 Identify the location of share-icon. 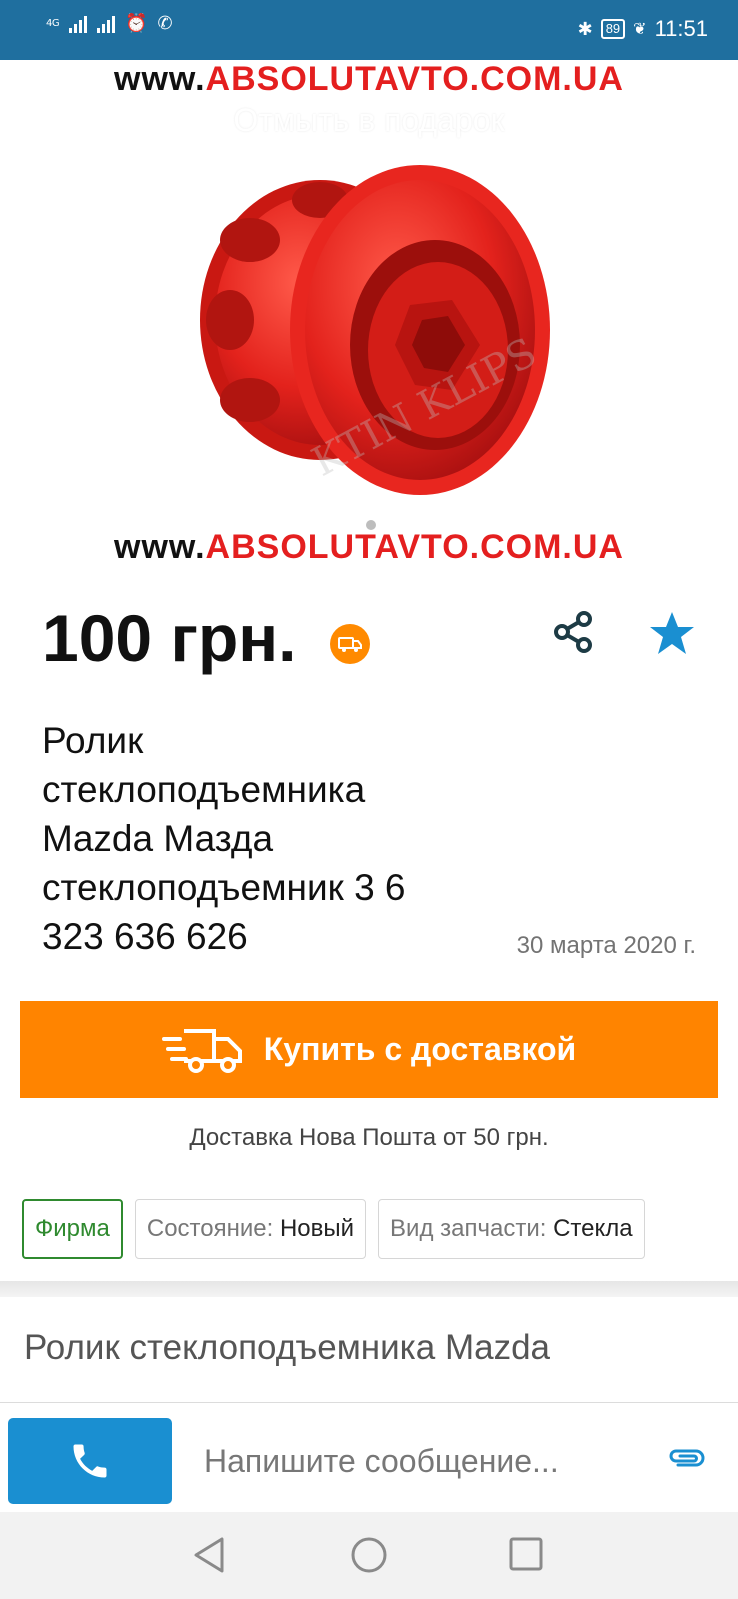
(574, 634).